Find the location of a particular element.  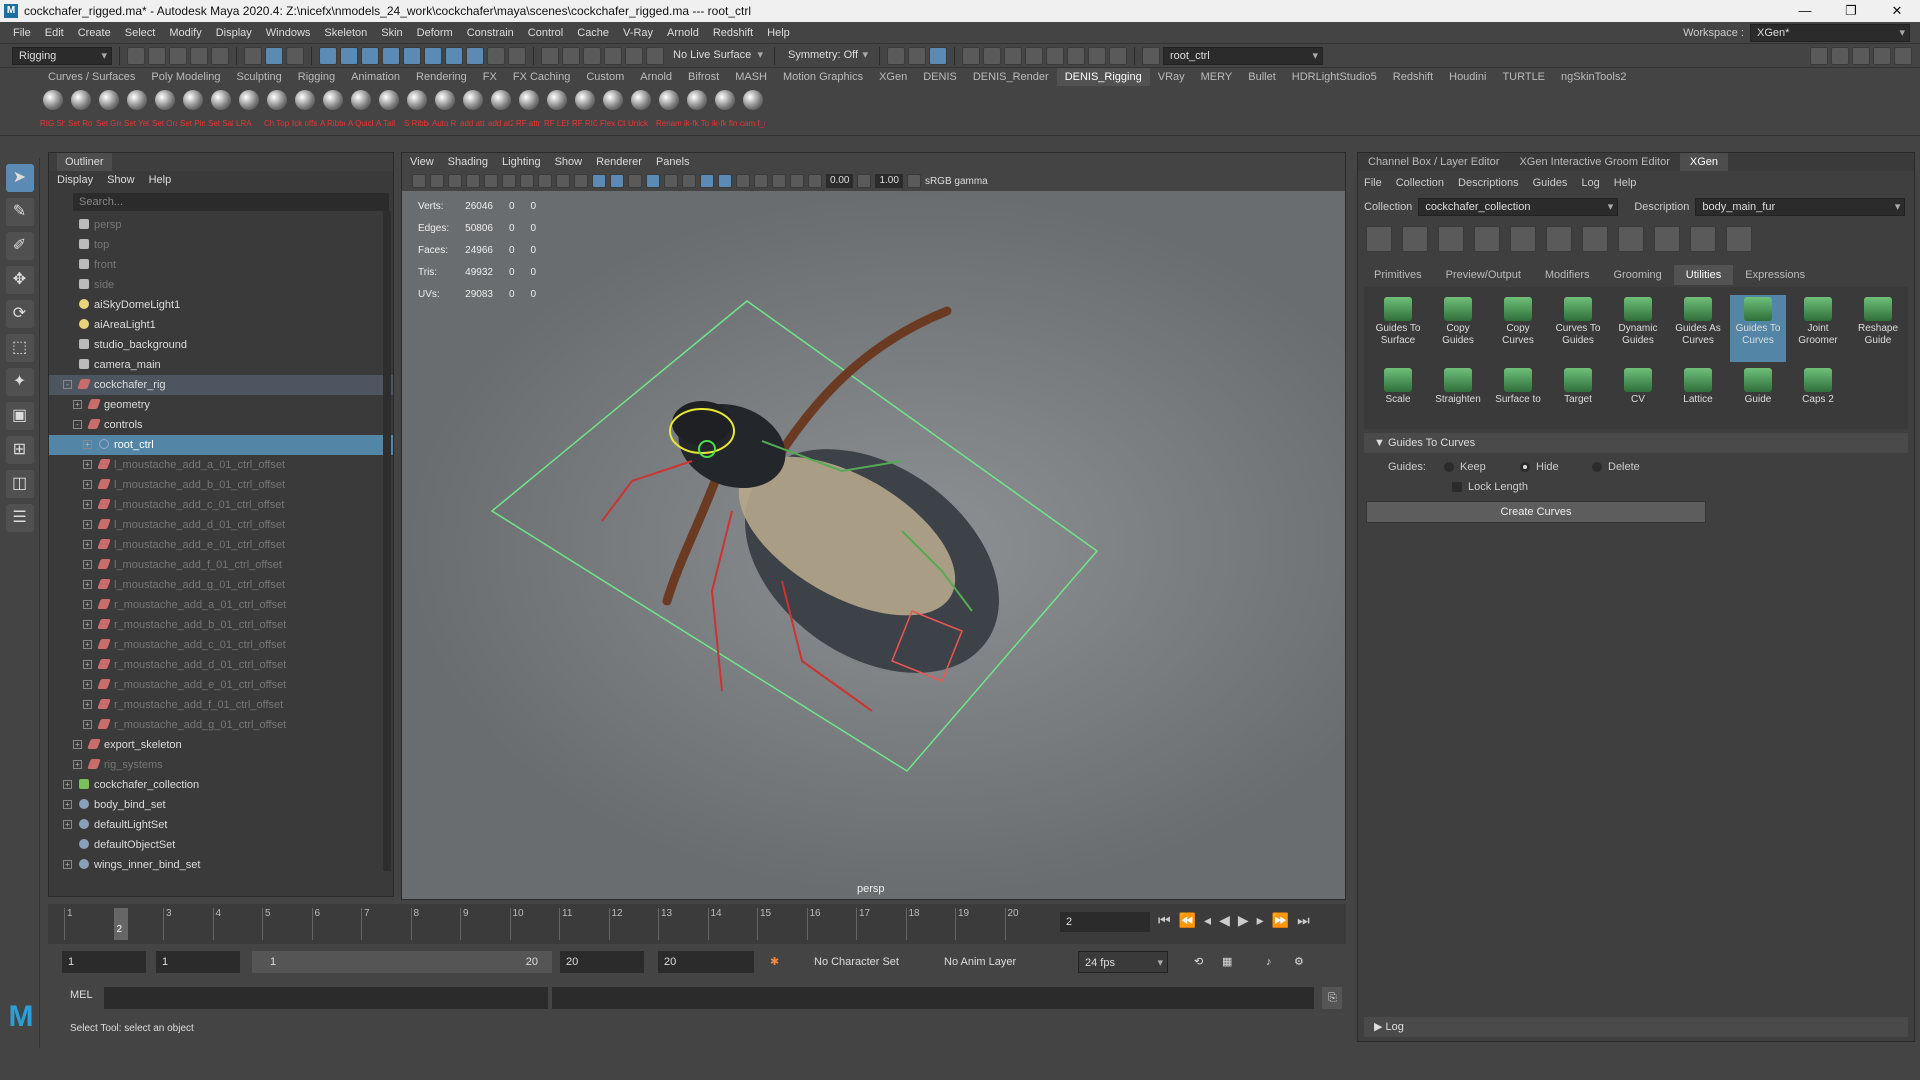

hide-radio is located at coordinates (1525, 467).